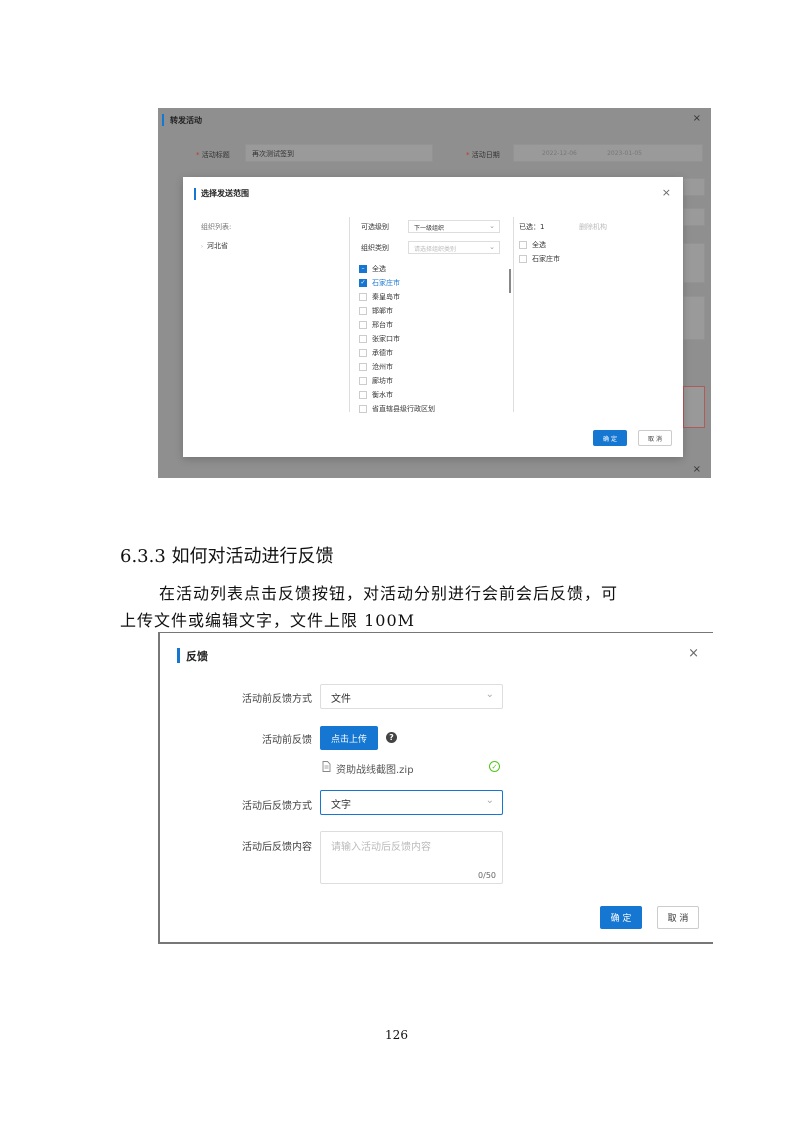 The width and height of the screenshot is (793, 1122). What do you see at coordinates (494, 766) in the screenshot?
I see `check-circle-icon: ✓` at bounding box center [494, 766].